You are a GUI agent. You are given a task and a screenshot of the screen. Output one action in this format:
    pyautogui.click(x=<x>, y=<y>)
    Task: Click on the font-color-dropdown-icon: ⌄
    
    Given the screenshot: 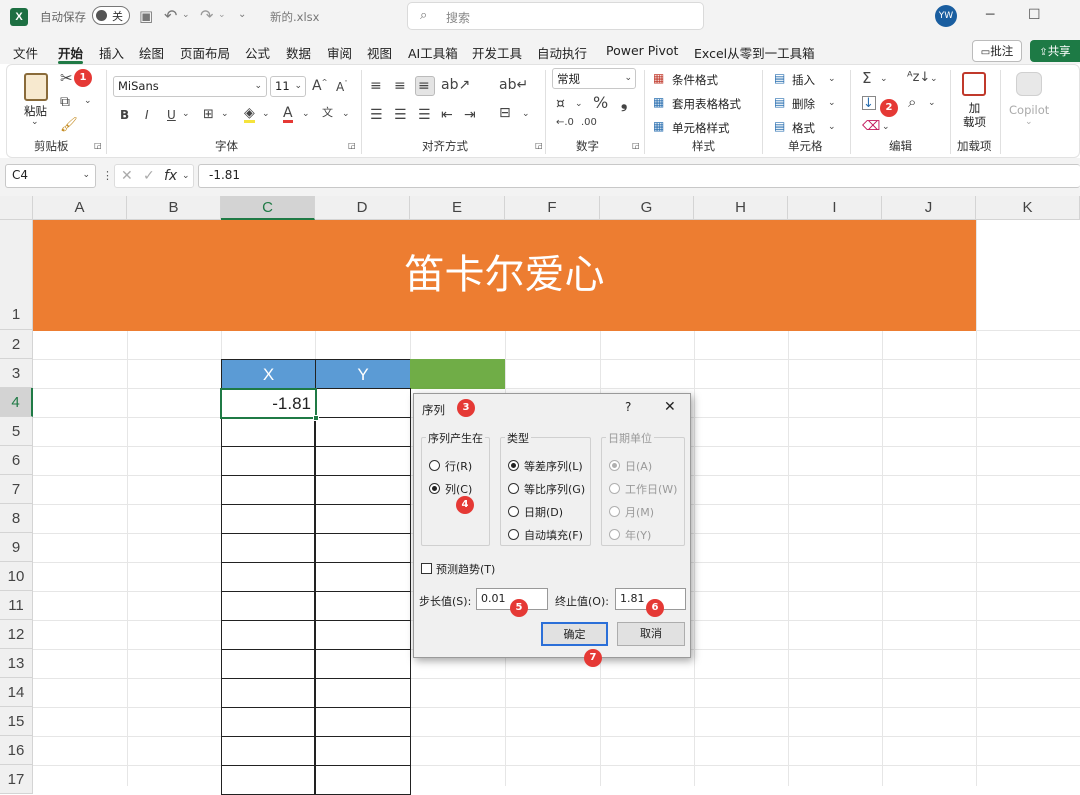 What is the action you would take?
    pyautogui.click(x=306, y=114)
    